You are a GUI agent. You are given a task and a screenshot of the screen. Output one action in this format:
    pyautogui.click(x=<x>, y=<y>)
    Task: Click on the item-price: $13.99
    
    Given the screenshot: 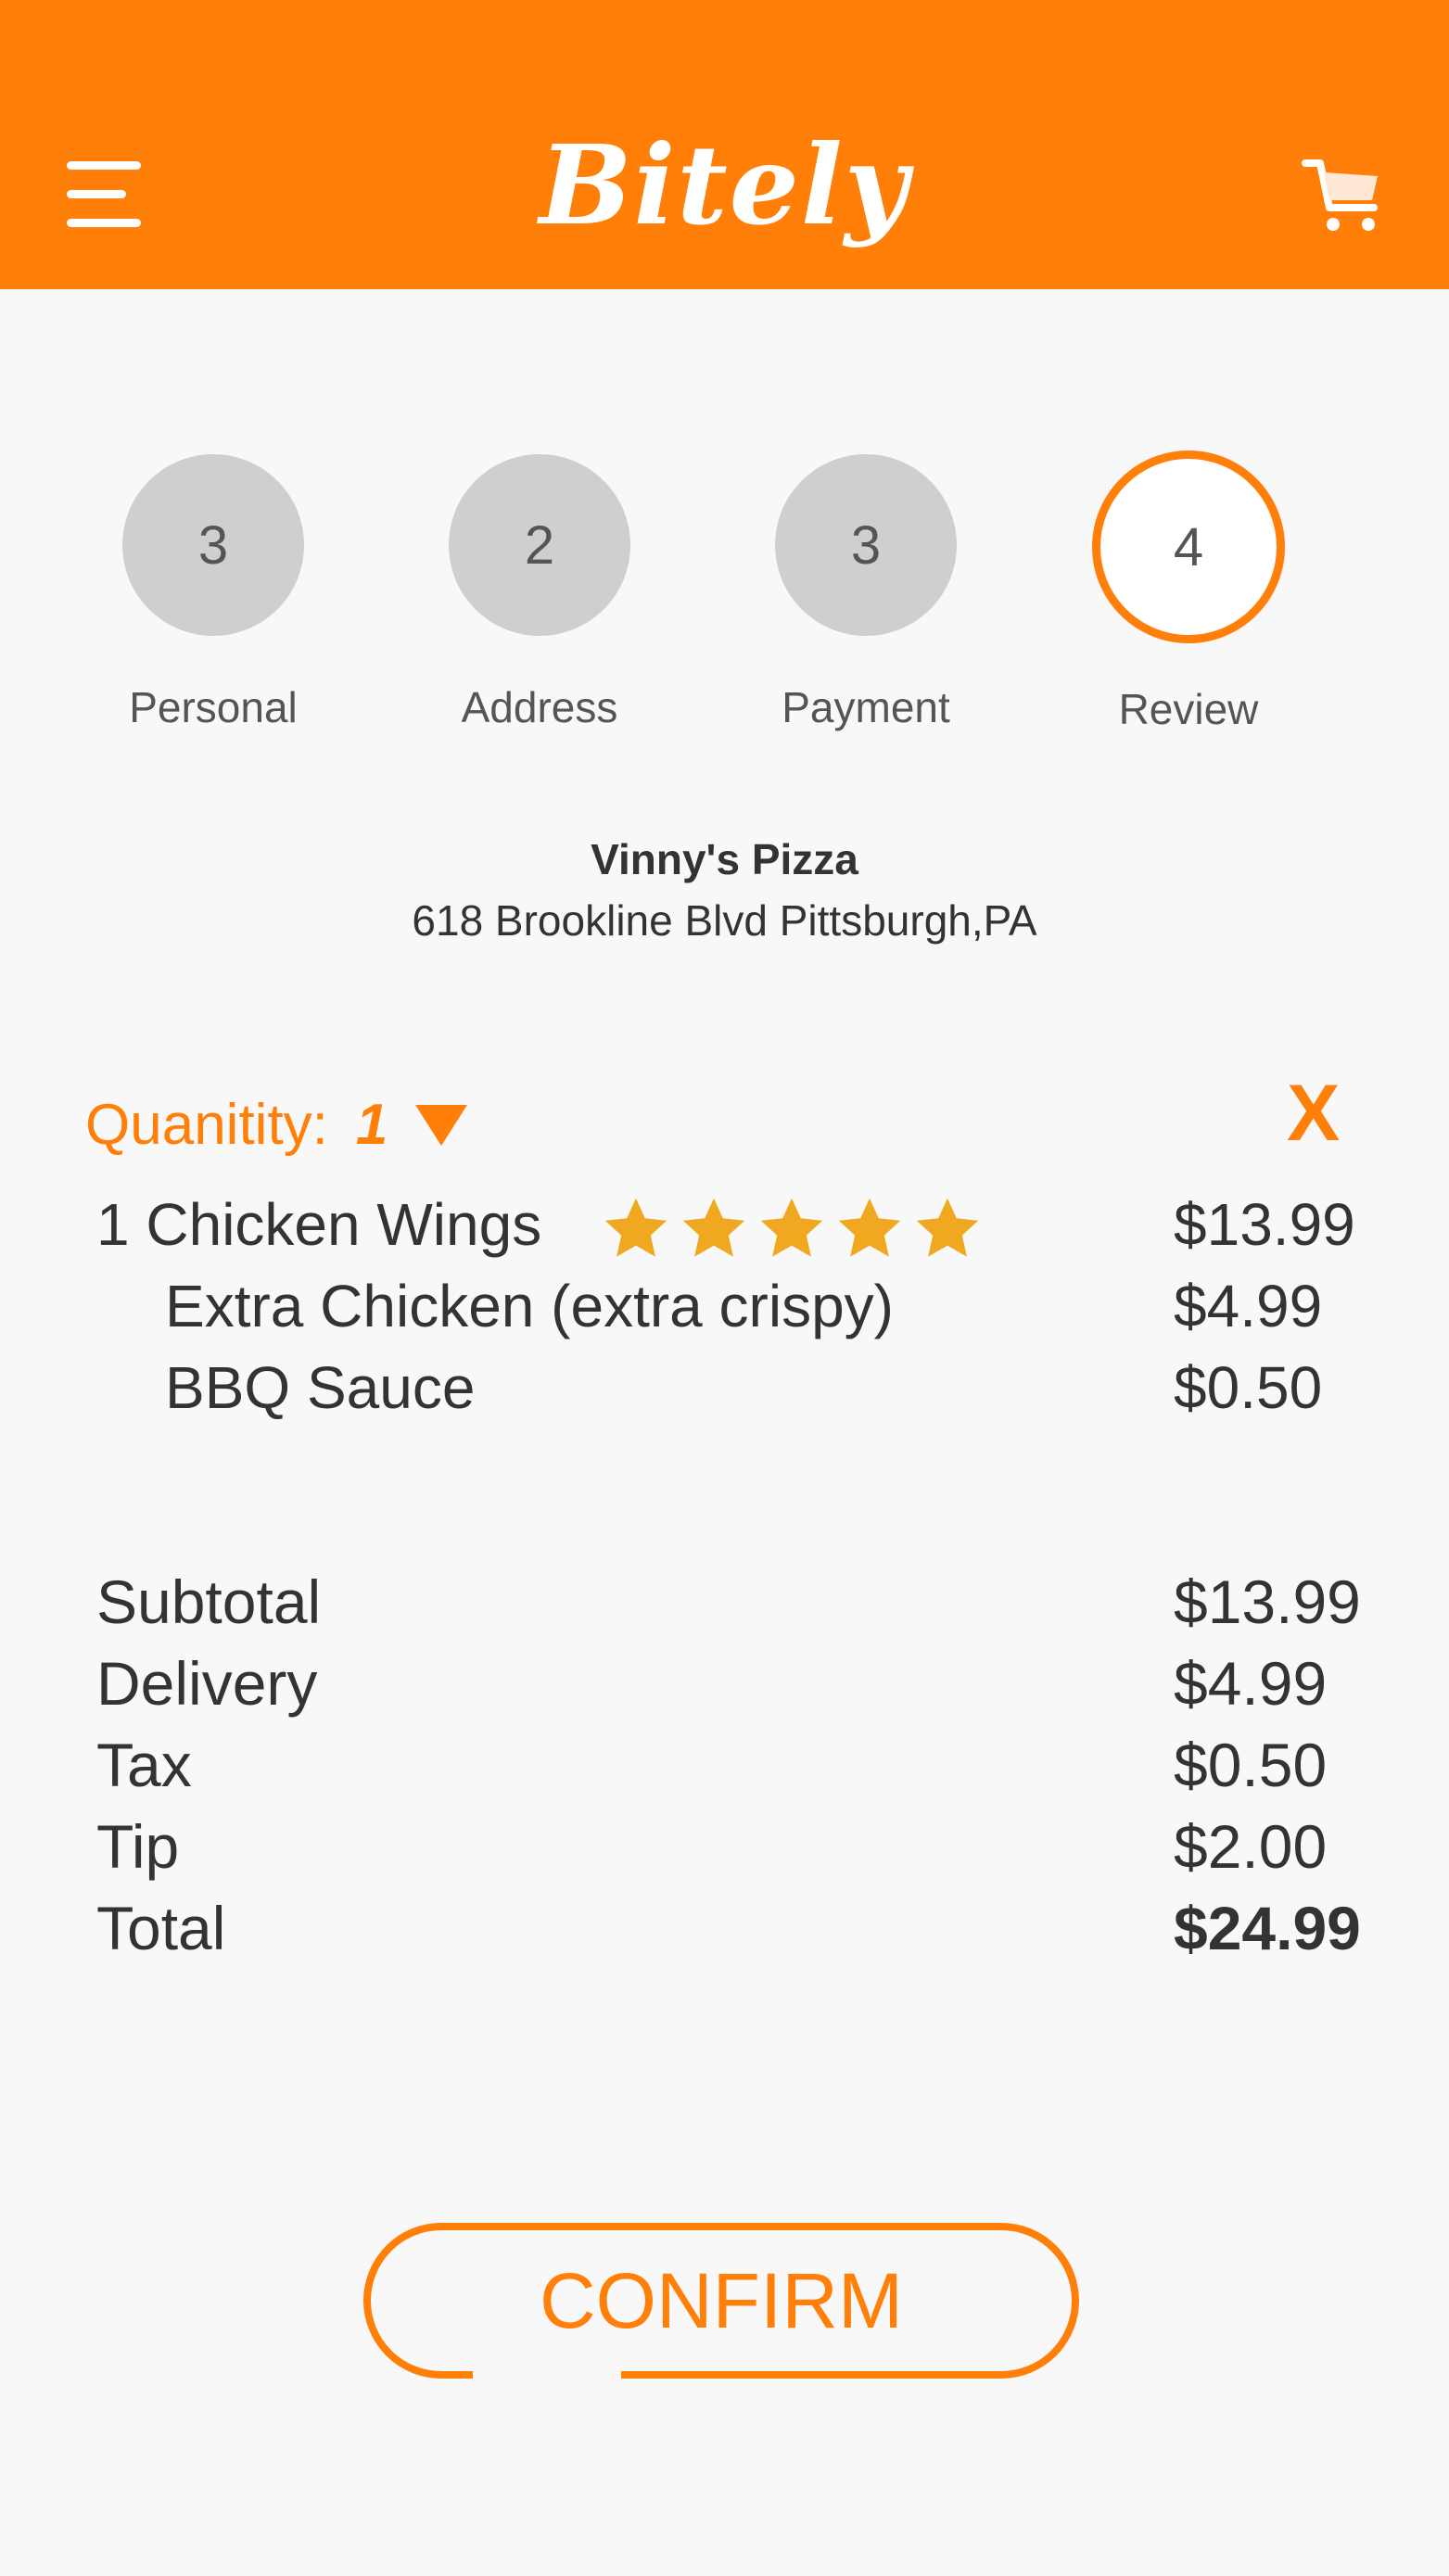 What is the action you would take?
    pyautogui.click(x=1264, y=1224)
    